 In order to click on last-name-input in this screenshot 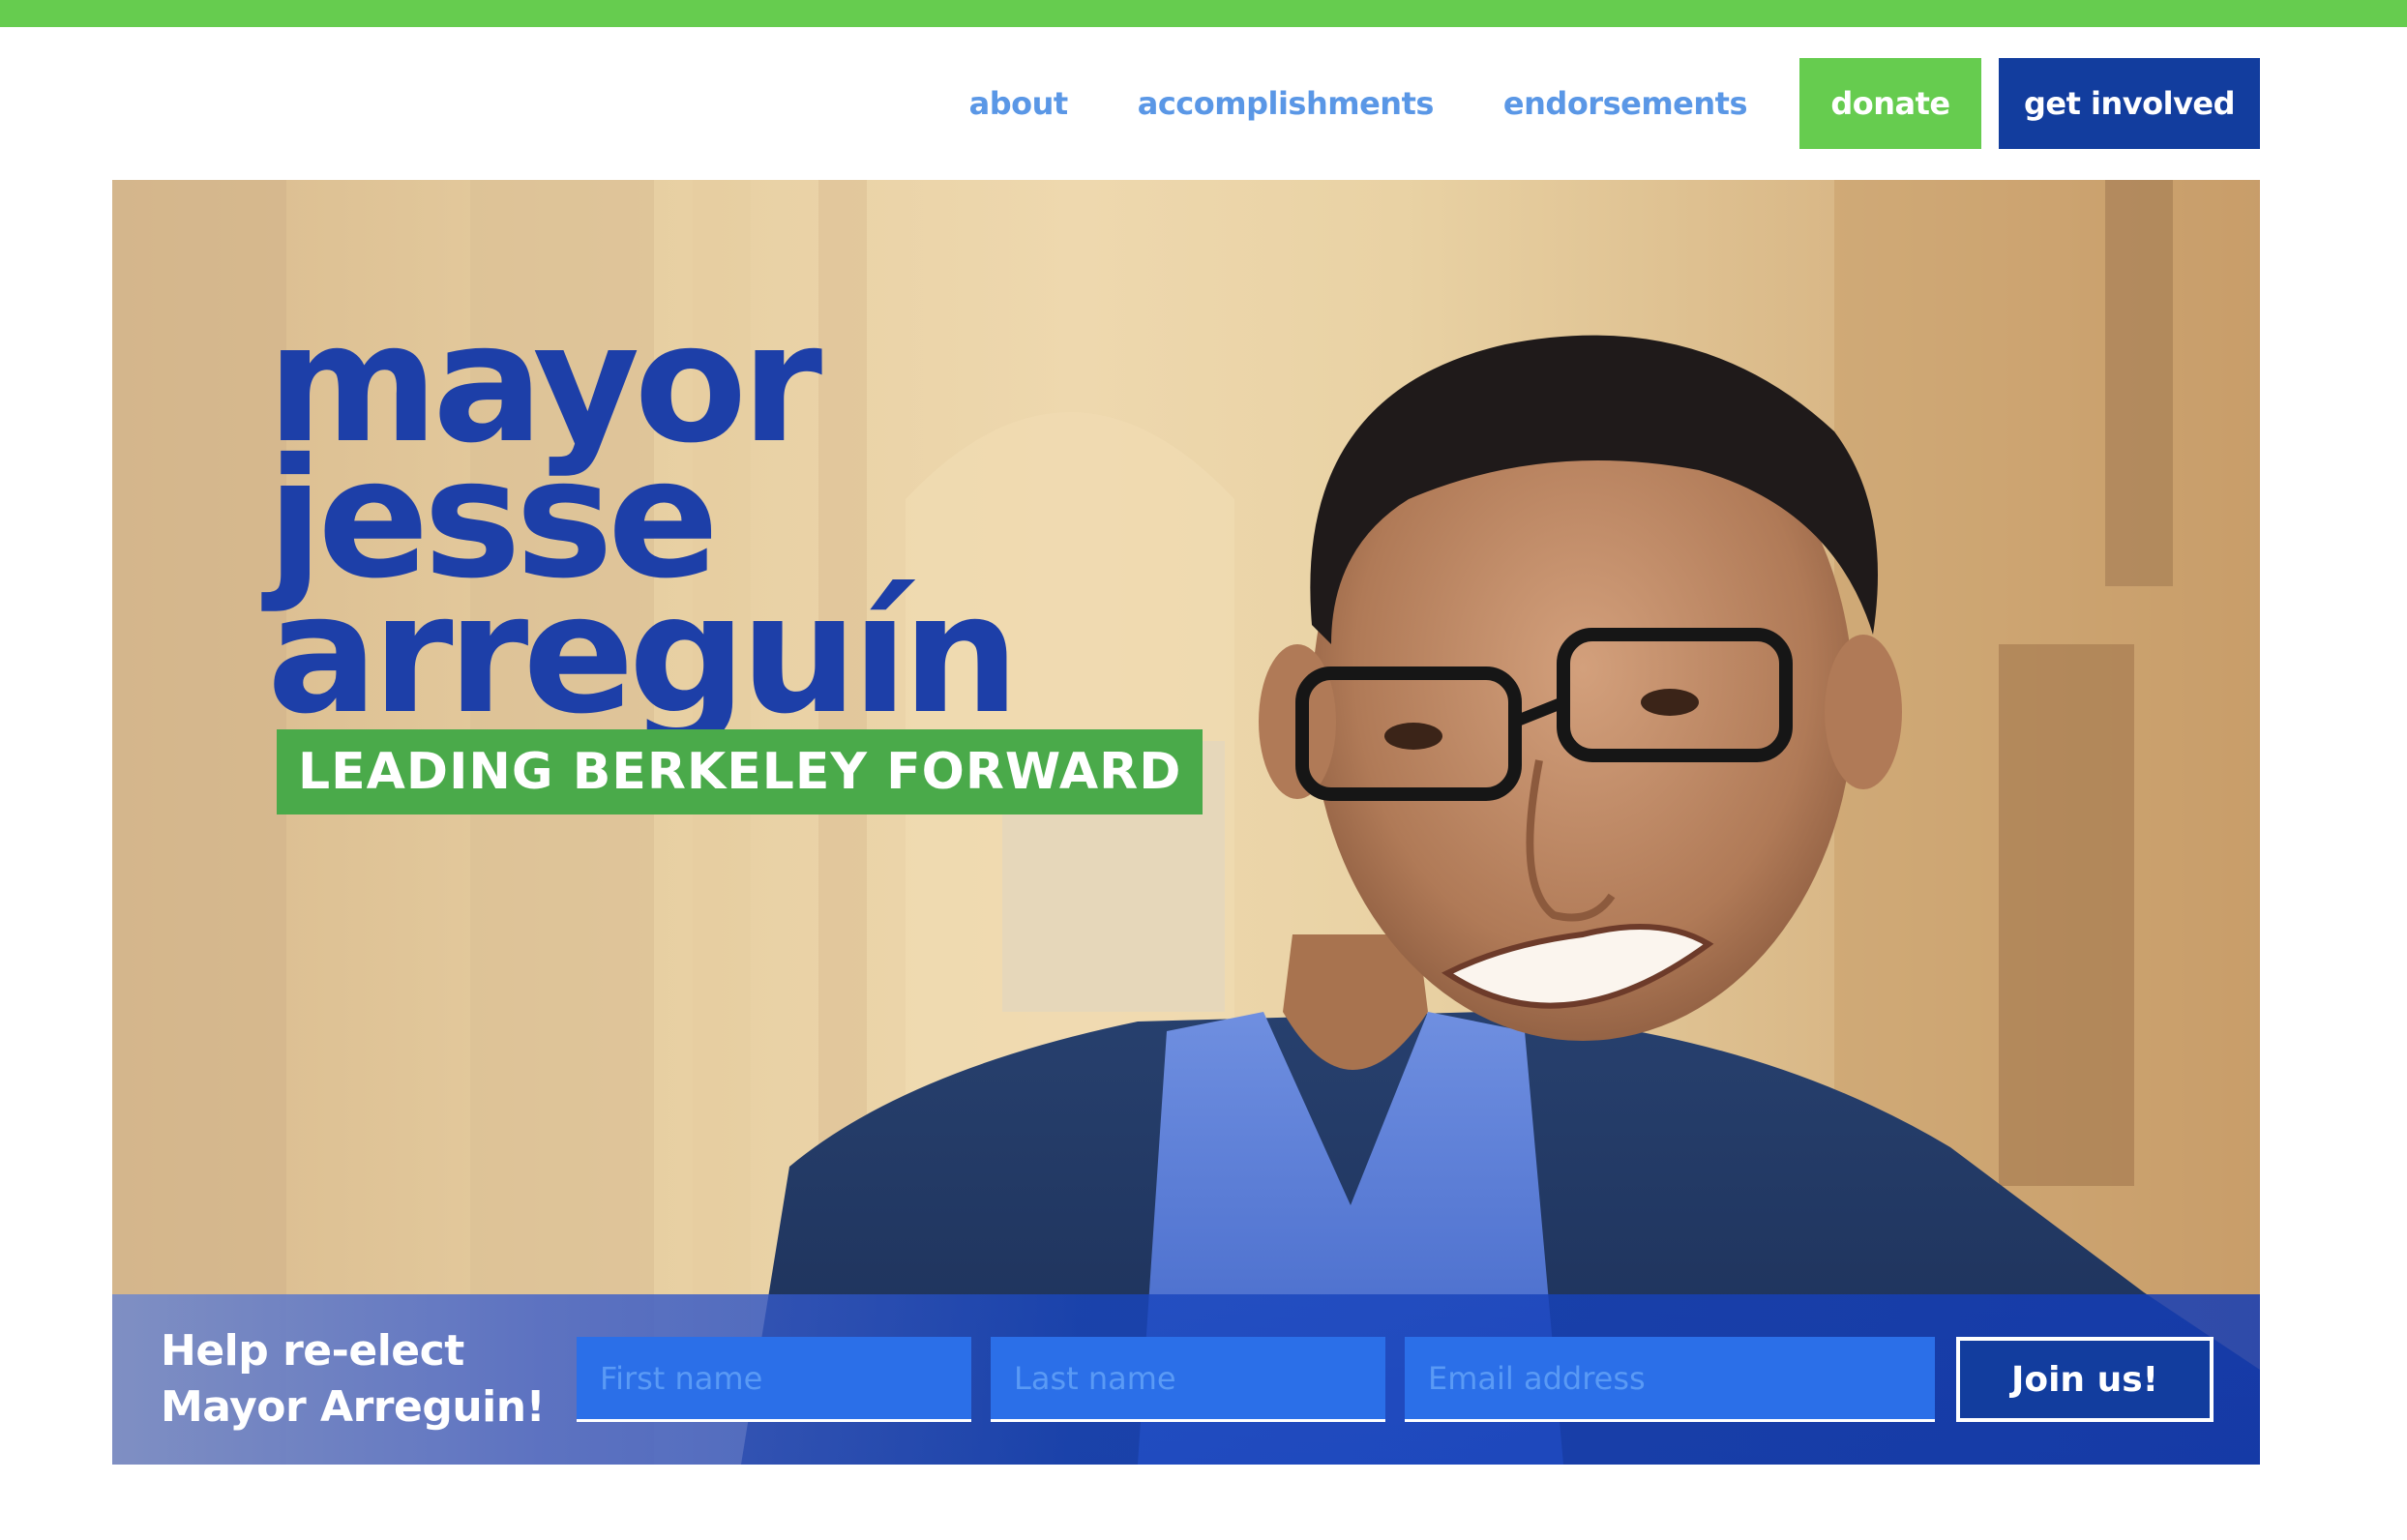, I will do `click(1188, 1379)`.